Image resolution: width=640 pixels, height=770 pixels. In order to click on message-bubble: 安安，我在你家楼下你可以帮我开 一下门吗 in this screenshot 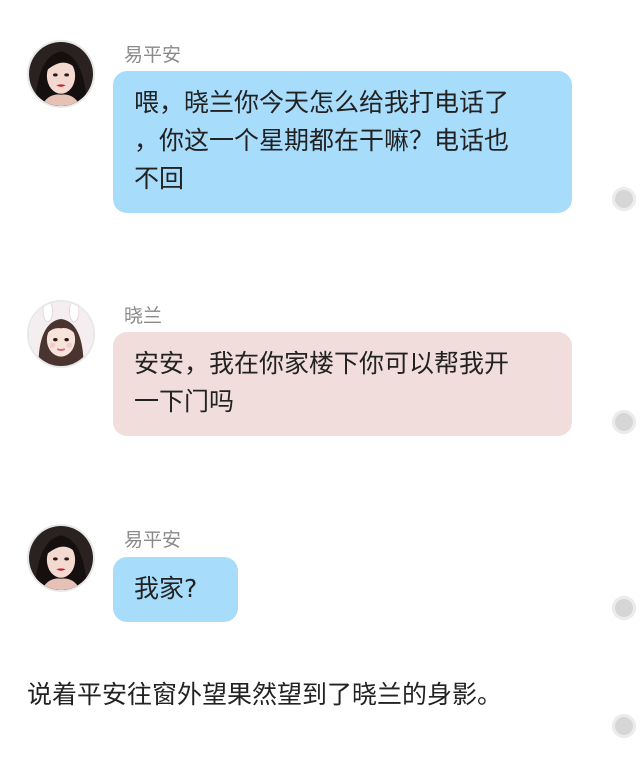, I will do `click(342, 384)`.